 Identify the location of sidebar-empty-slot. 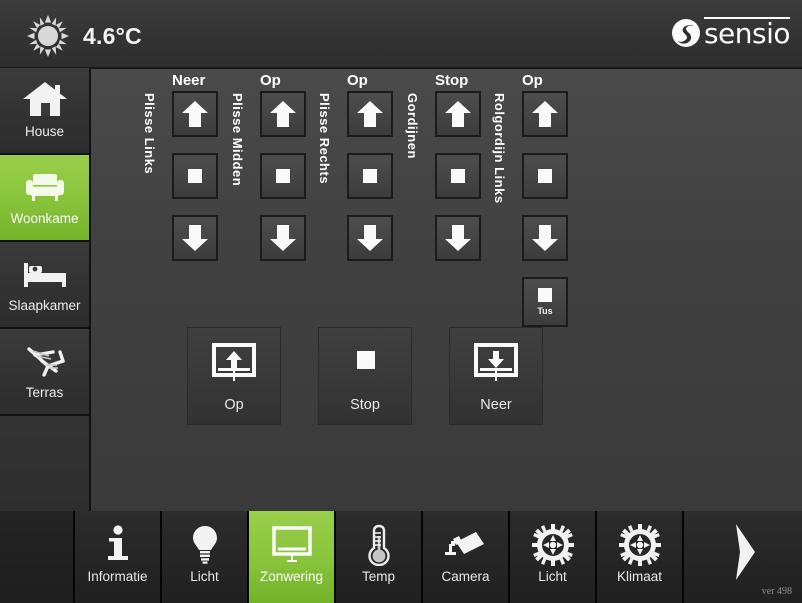
(45, 463).